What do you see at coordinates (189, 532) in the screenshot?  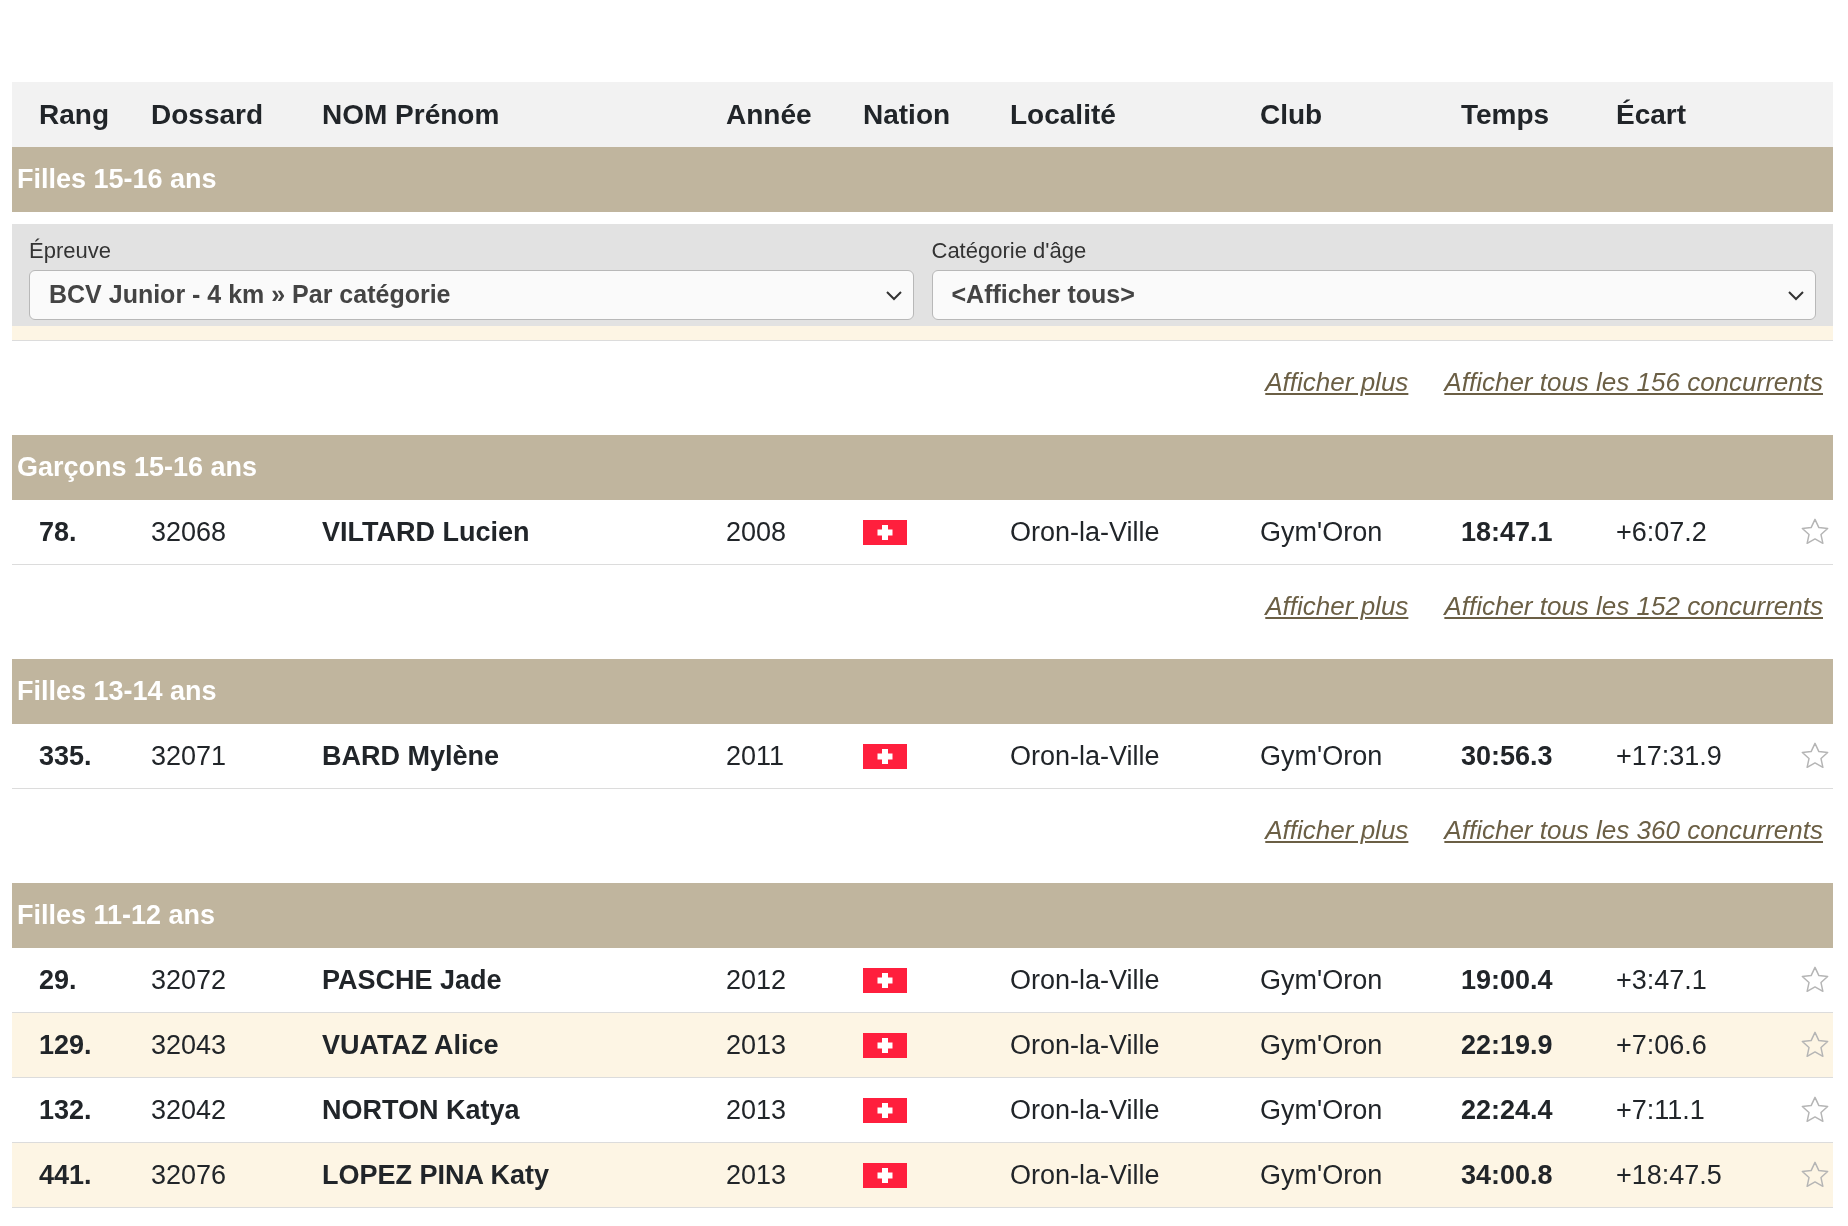 I see `bib-cell-text: 32068` at bounding box center [189, 532].